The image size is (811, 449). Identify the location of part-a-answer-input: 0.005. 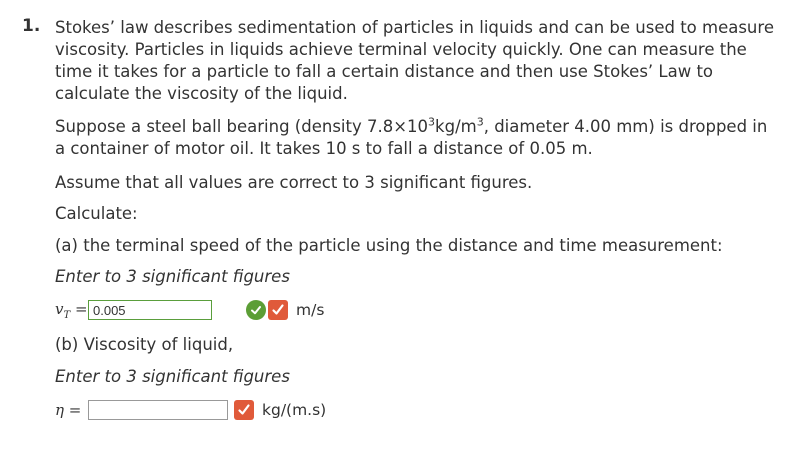
(150, 310).